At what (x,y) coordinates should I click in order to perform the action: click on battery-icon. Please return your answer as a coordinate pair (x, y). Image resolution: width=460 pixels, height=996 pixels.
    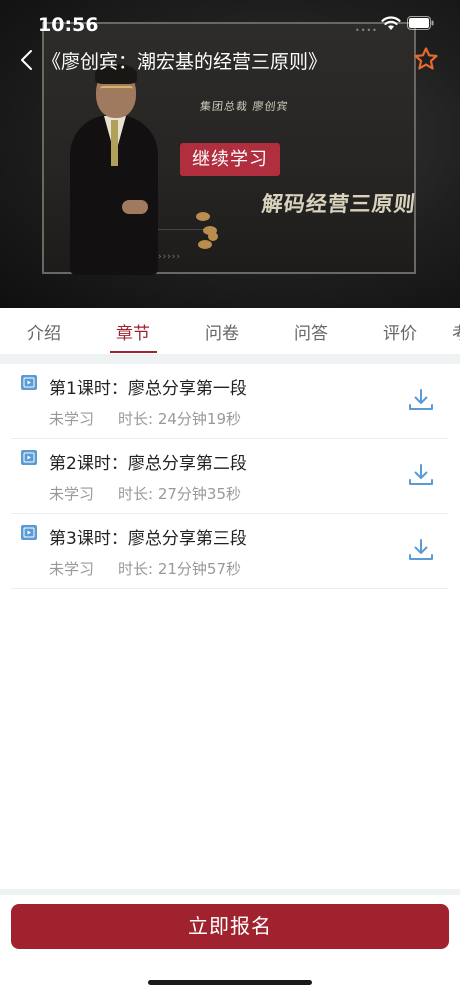
    Looking at the image, I should click on (420, 23).